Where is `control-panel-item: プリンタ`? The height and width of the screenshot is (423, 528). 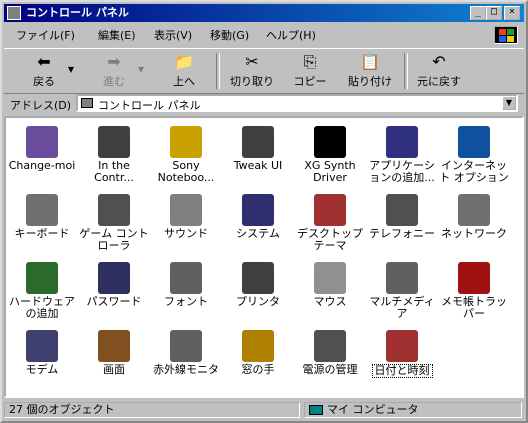 control-panel-item: プリンタ is located at coordinates (258, 290).